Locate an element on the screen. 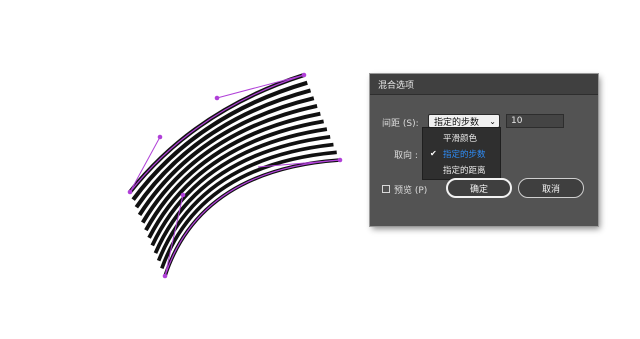 Image resolution: width=640 pixels, height=339 pixels. spacing-dropdown-menu: 平滑颜色 ✔ 指定的步数 指定的距离 is located at coordinates (461, 153).